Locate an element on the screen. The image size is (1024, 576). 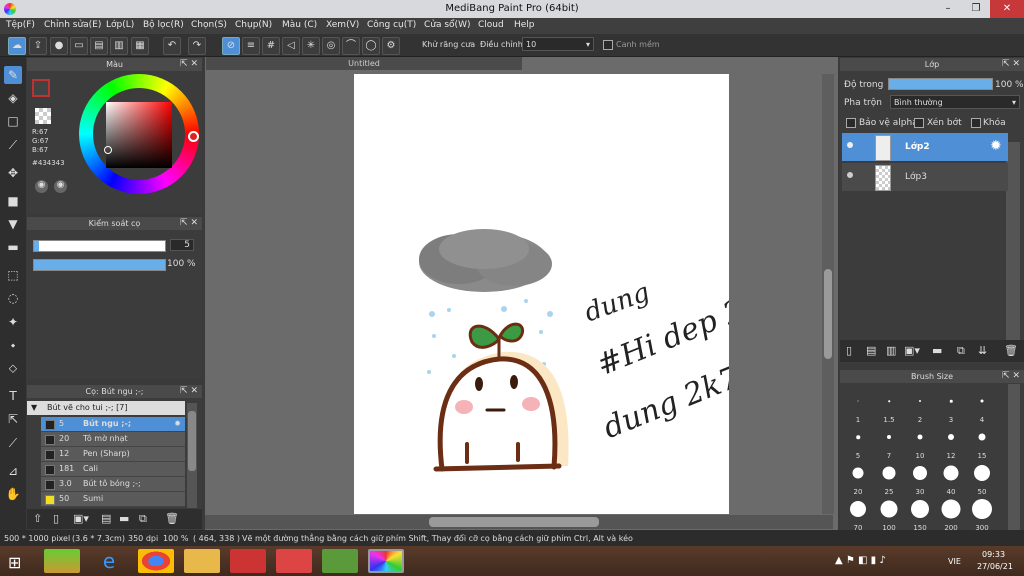
menu-view: Xem(V) is located at coordinates (342, 25).